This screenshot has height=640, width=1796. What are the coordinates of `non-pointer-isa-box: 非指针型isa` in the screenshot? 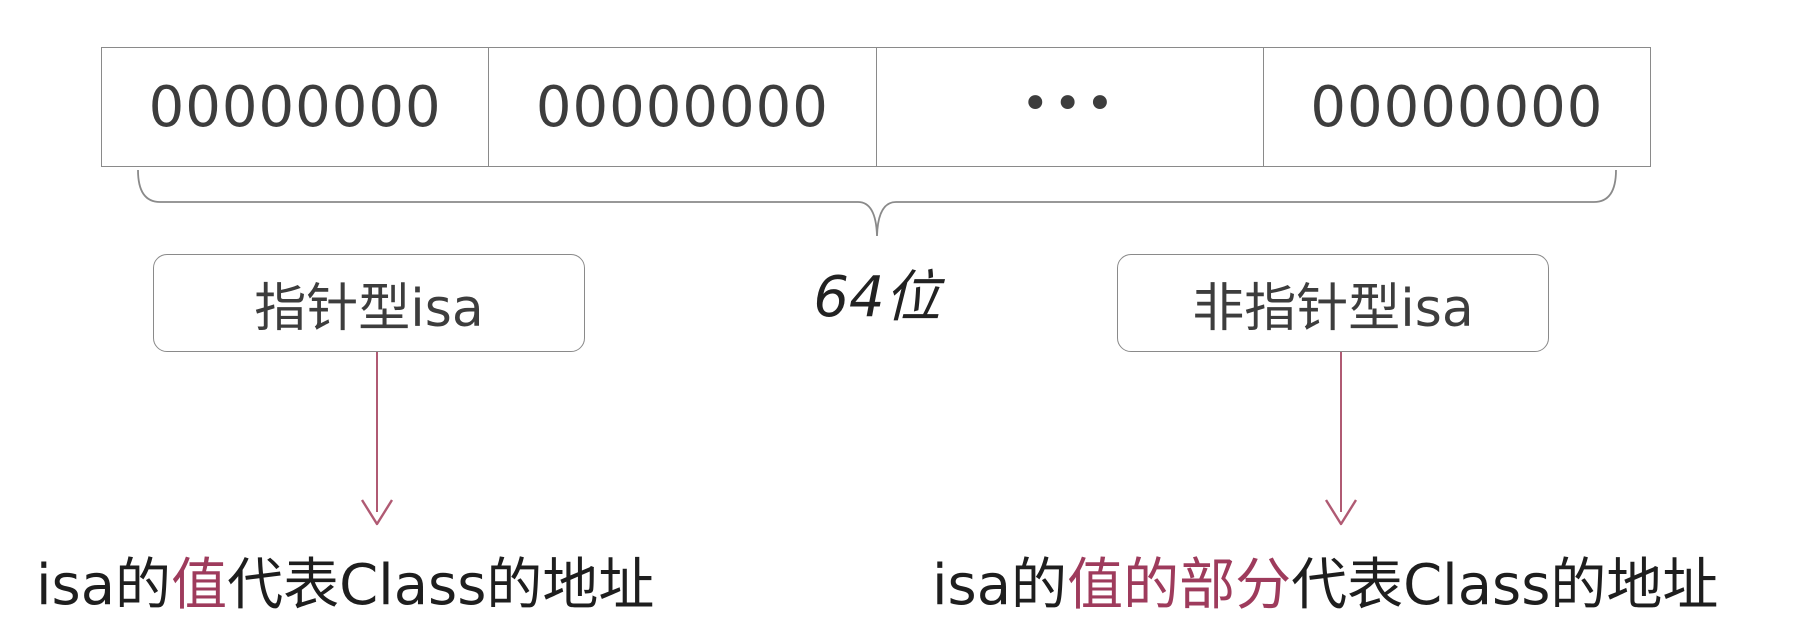 It's located at (1333, 303).